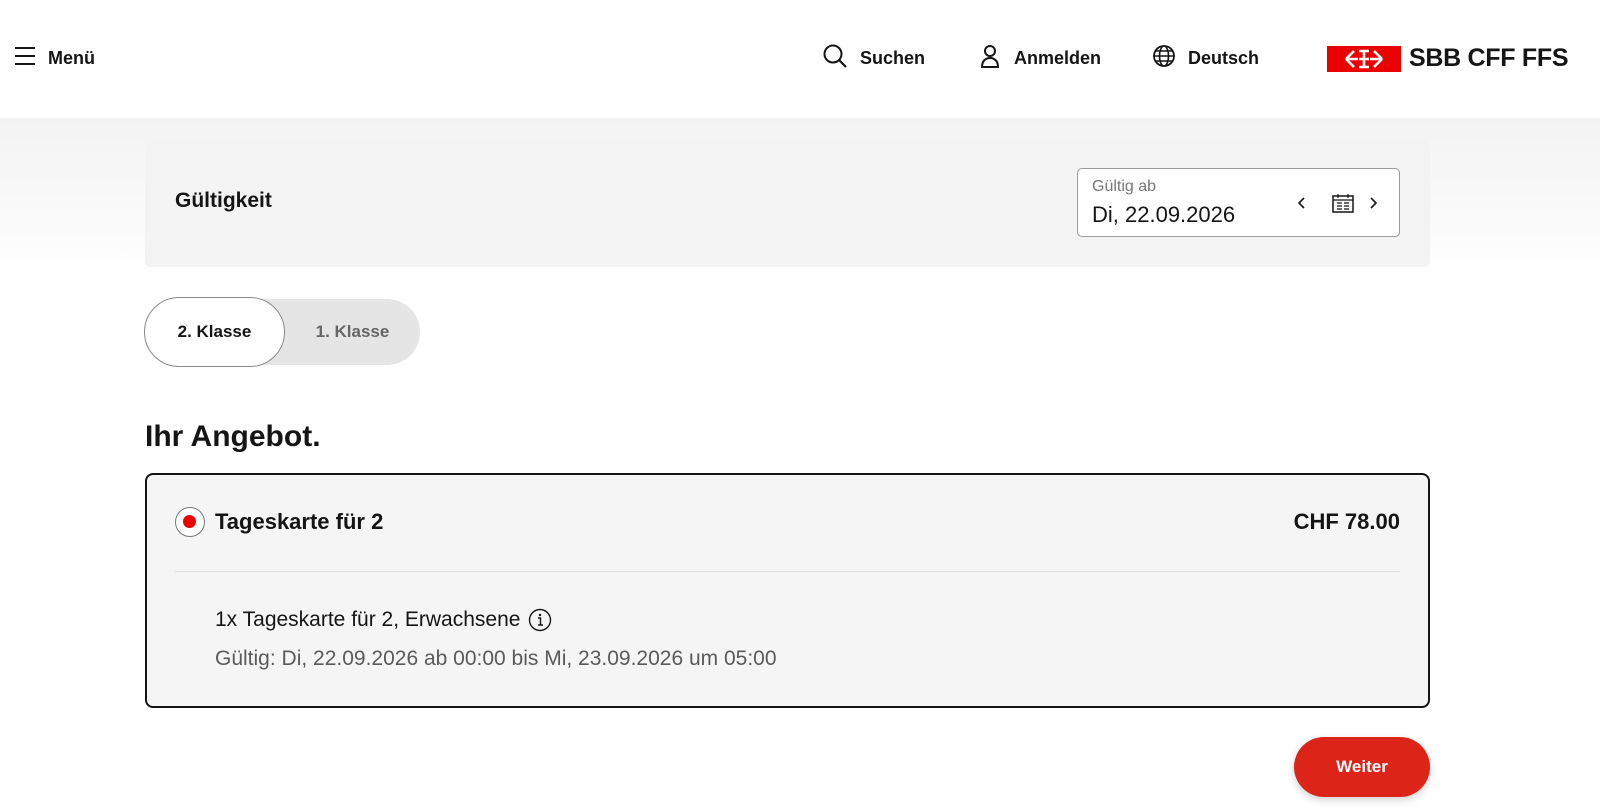 The image size is (1600, 808). Describe the element at coordinates (1163, 215) in the screenshot. I see `date-field-value: Di, 22.09.2026` at that location.